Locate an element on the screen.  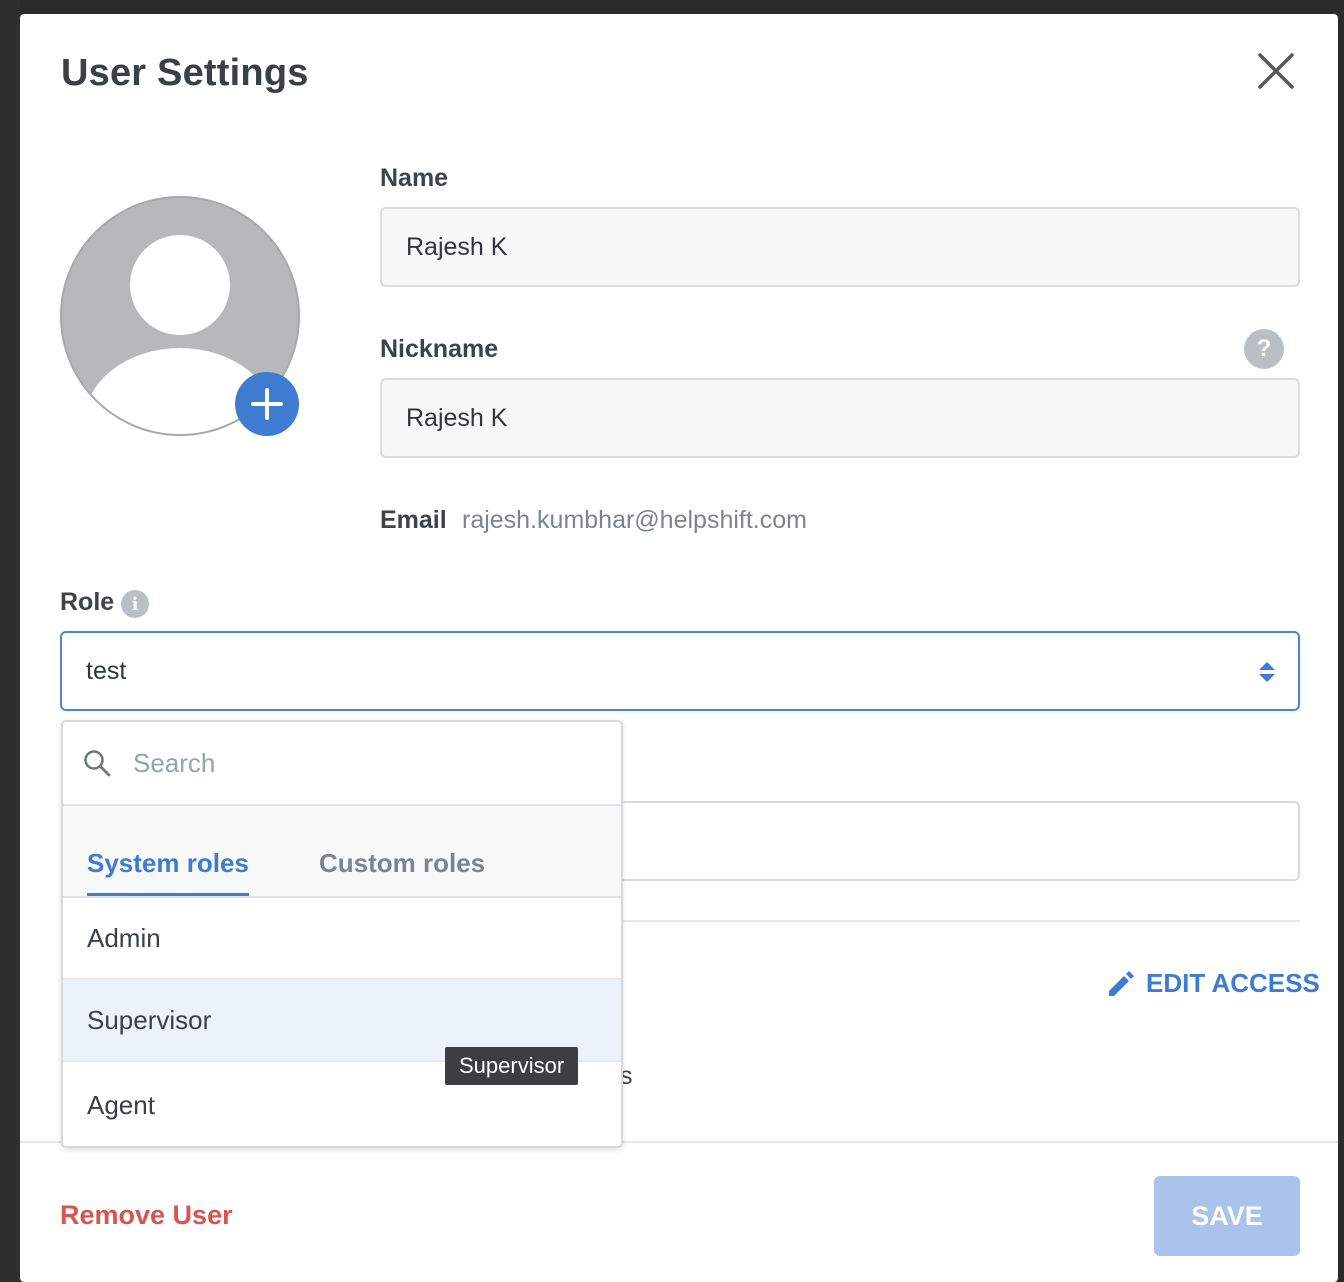
edit-access-button: EDIT ACCESS is located at coordinates (1213, 983).